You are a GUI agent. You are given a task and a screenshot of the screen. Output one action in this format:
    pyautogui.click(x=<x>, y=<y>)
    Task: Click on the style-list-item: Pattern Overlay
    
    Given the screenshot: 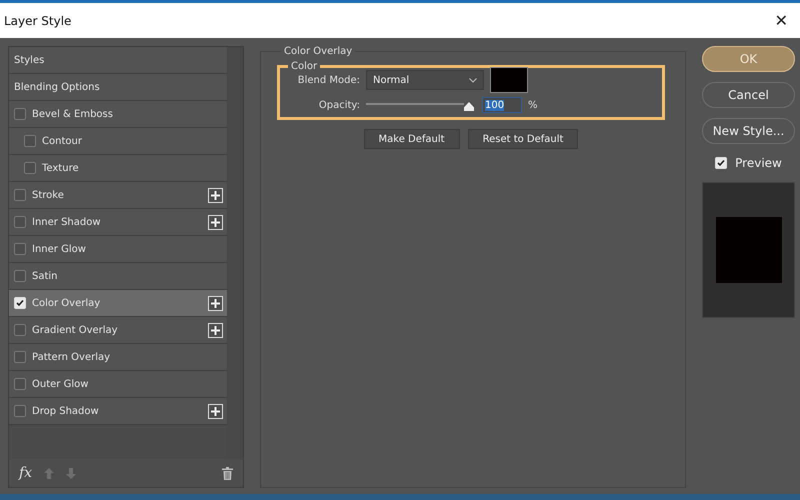 What is the action you would take?
    pyautogui.click(x=118, y=357)
    